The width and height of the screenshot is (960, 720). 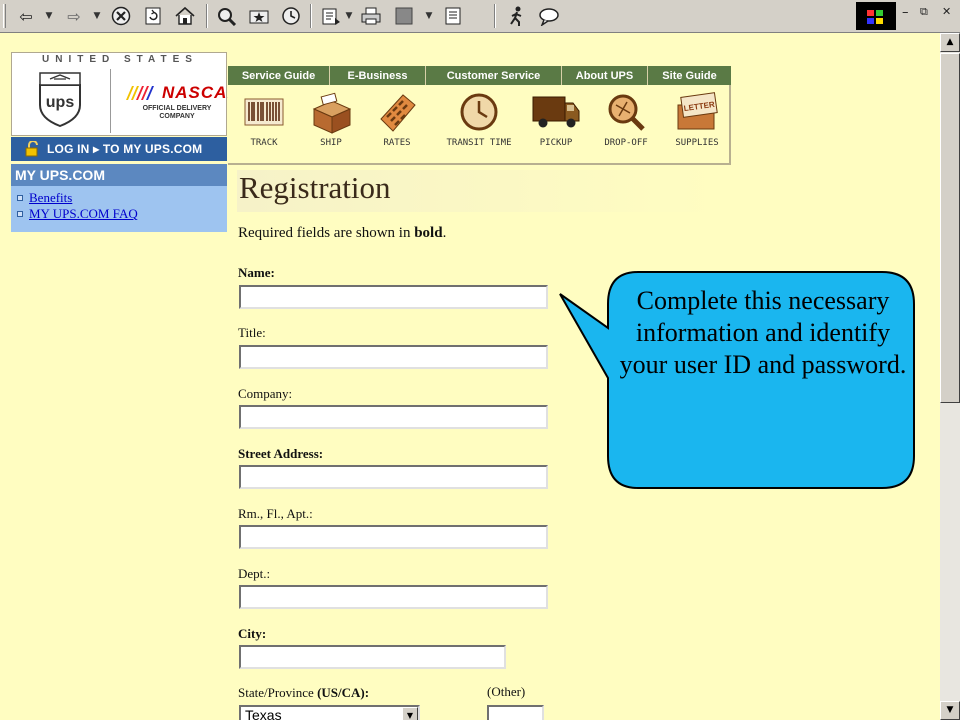 What do you see at coordinates (905, 12) in the screenshot?
I see `minimize-icon: –` at bounding box center [905, 12].